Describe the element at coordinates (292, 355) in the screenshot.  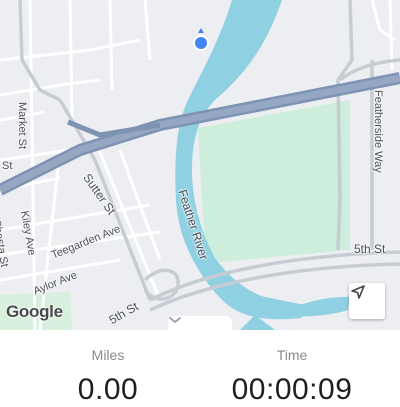
I see `time-label: Time` at that location.